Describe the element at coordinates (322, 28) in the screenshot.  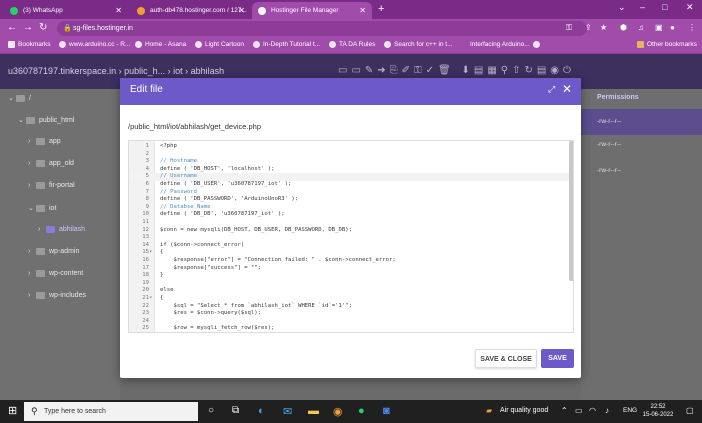
I see `url-input: 🔒 sg-files.hostinger.in` at that location.